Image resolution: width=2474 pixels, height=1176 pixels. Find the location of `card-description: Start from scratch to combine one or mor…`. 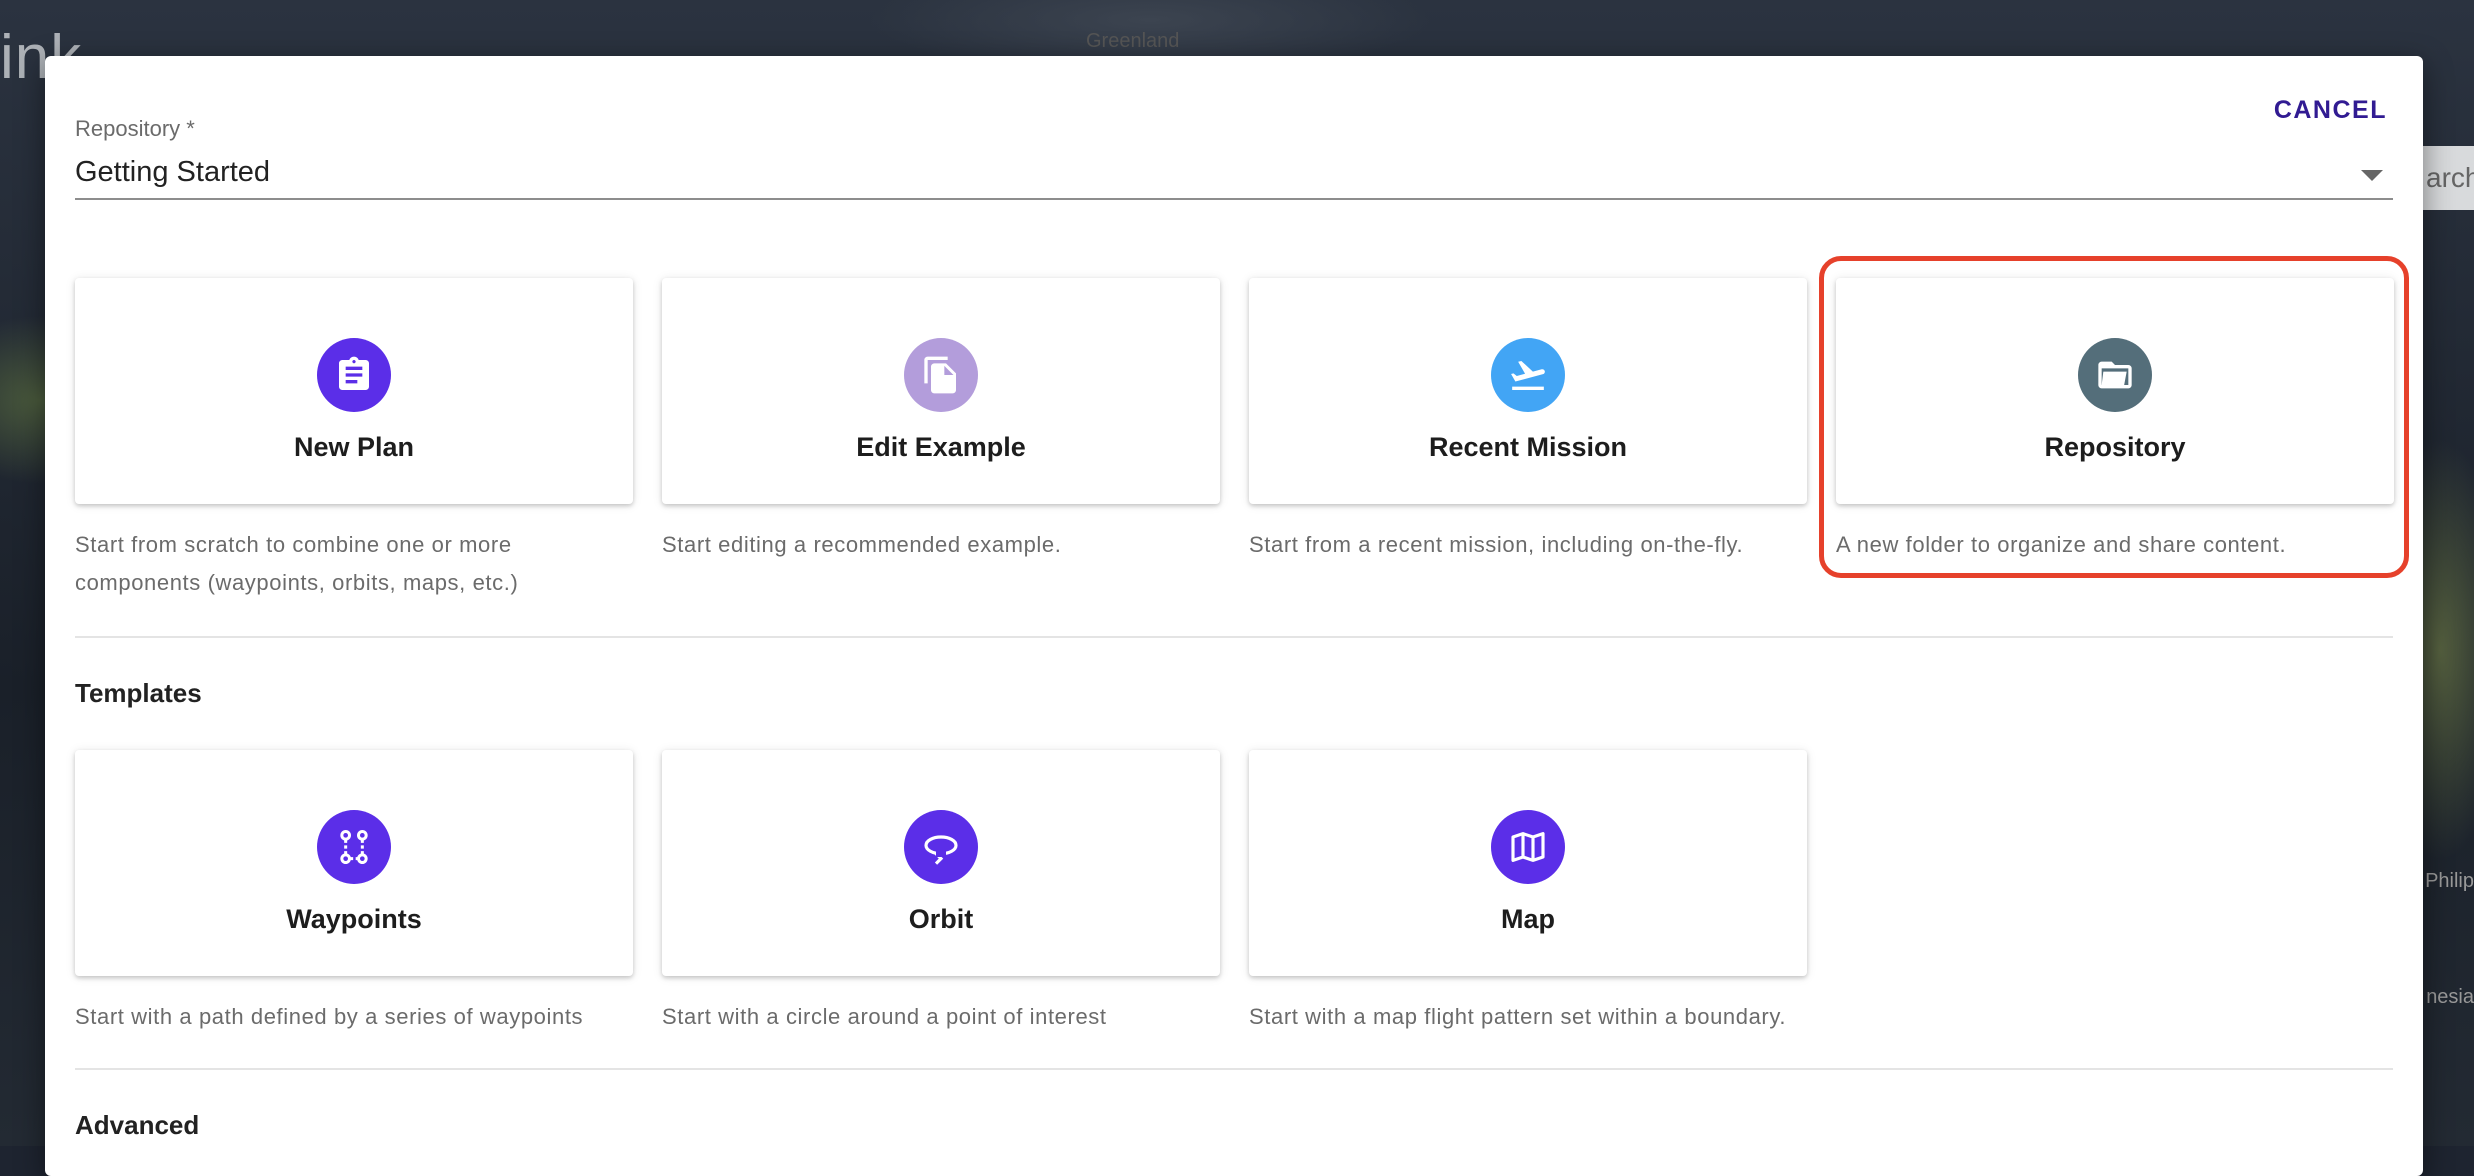

card-description: Start from scratch to combine one or mor… is located at coordinates (297, 563).